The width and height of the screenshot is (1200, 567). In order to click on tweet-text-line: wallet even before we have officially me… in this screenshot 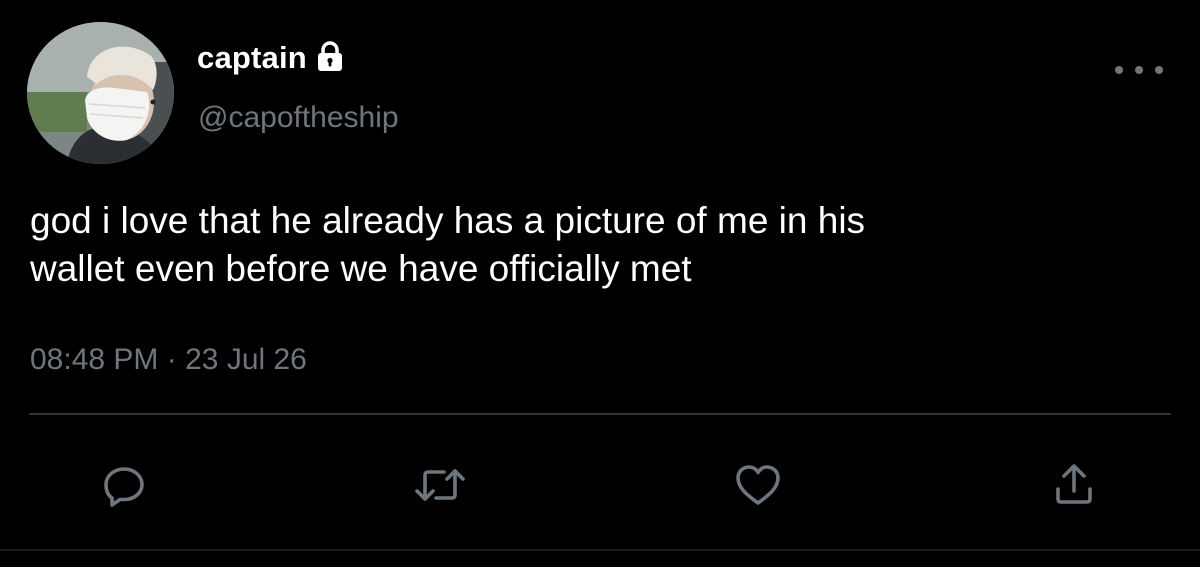, I will do `click(361, 268)`.